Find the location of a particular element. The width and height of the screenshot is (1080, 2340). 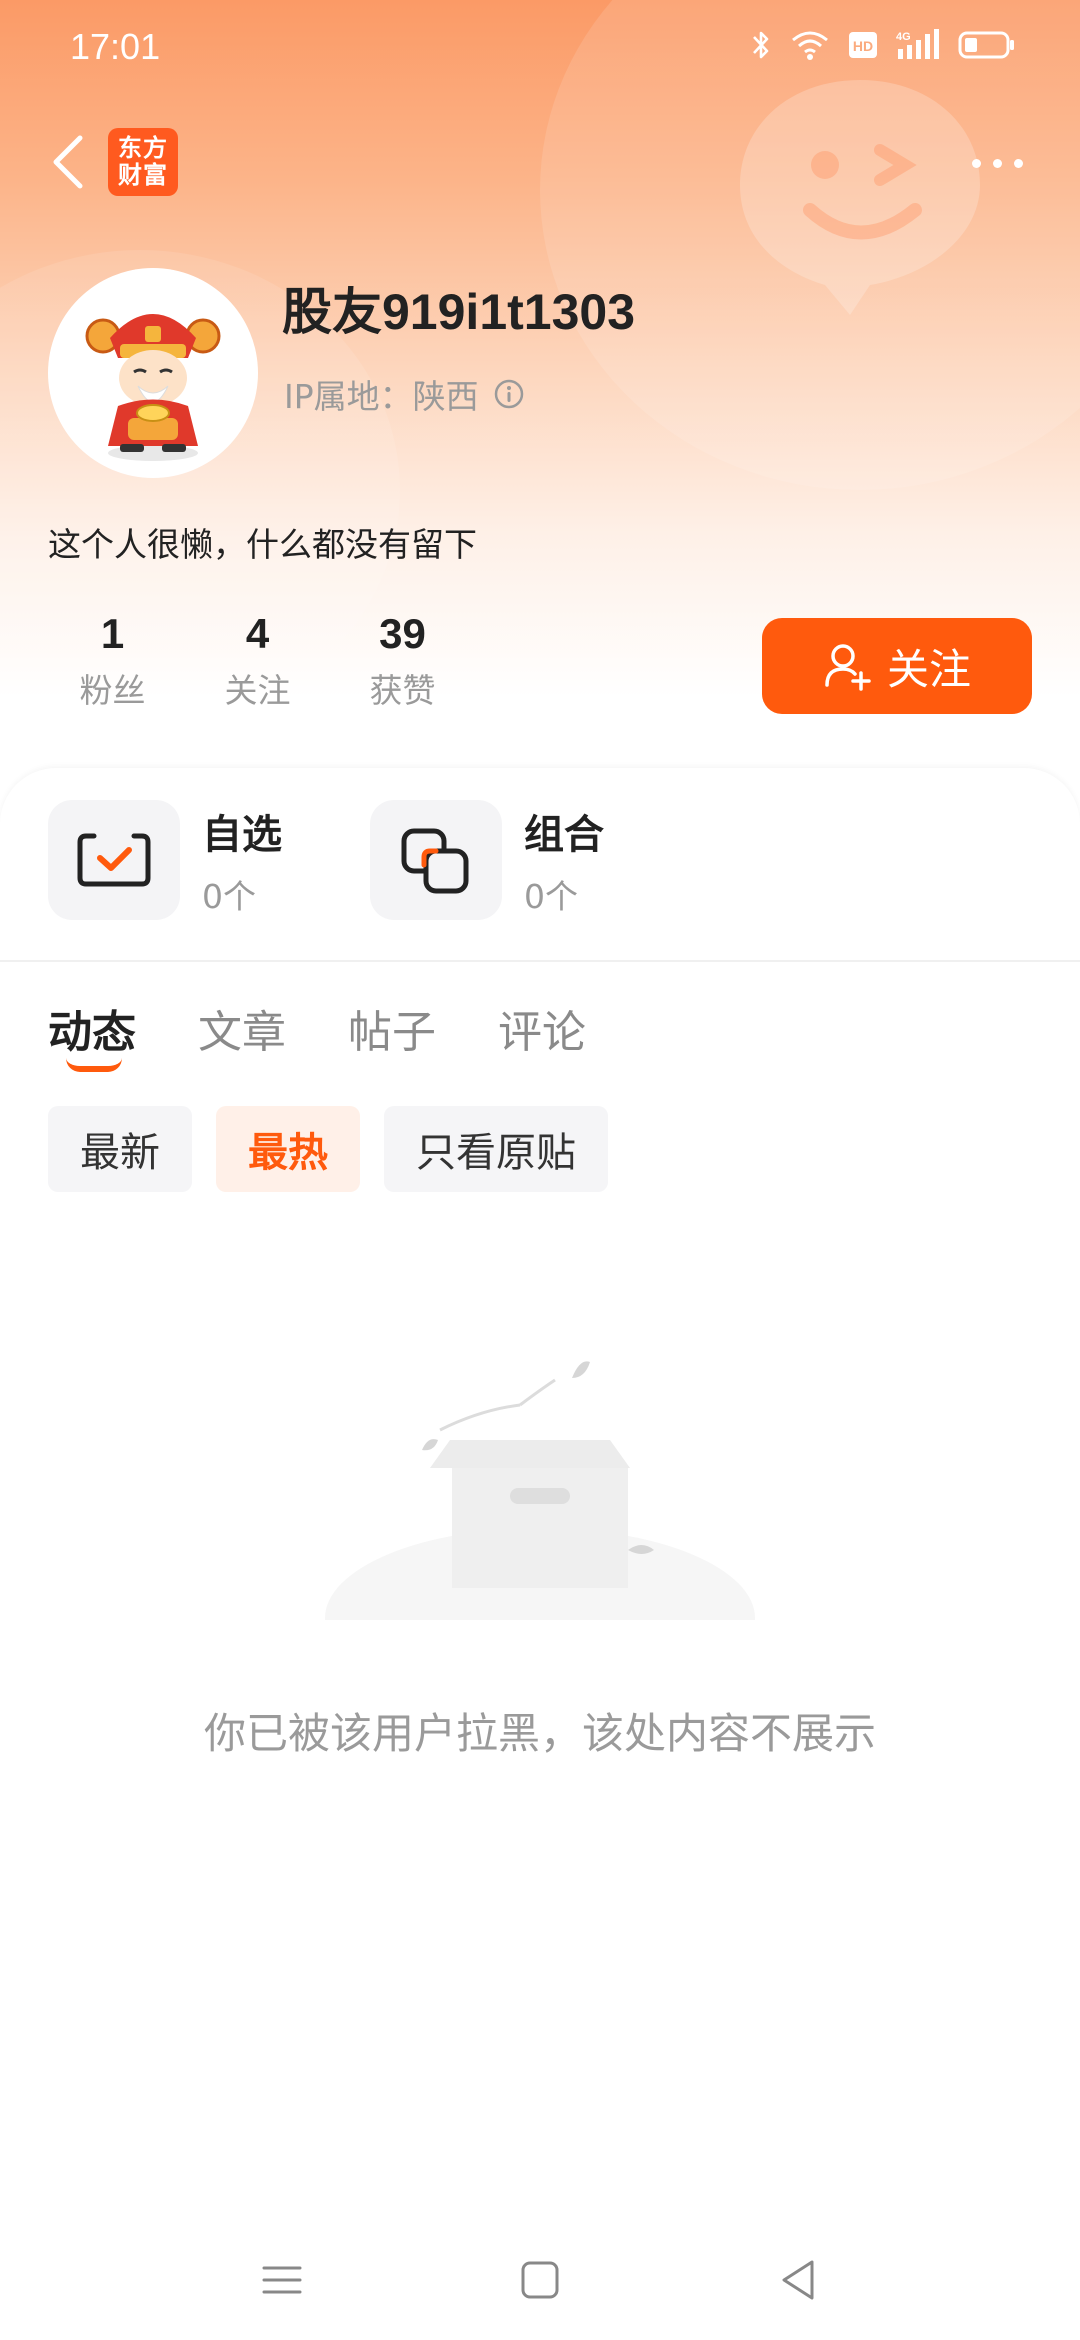

active-tab-indicator is located at coordinates (94, 1065).